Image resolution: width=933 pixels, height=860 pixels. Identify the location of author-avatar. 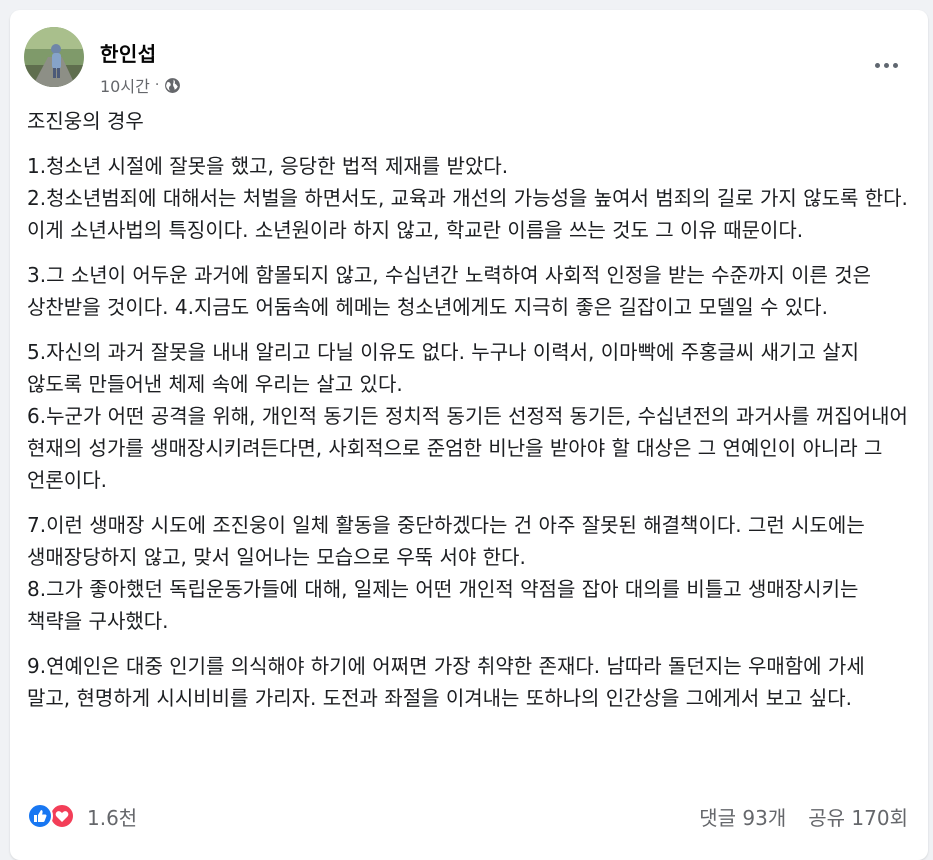
(54, 57).